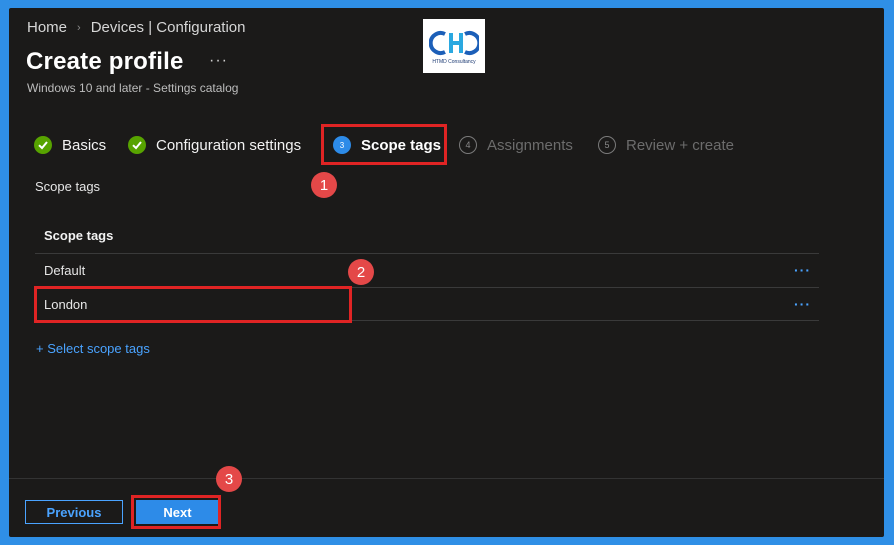 The width and height of the screenshot is (894, 545). Describe the element at coordinates (79, 235) in the screenshot. I see `table-header: Scope tags` at that location.